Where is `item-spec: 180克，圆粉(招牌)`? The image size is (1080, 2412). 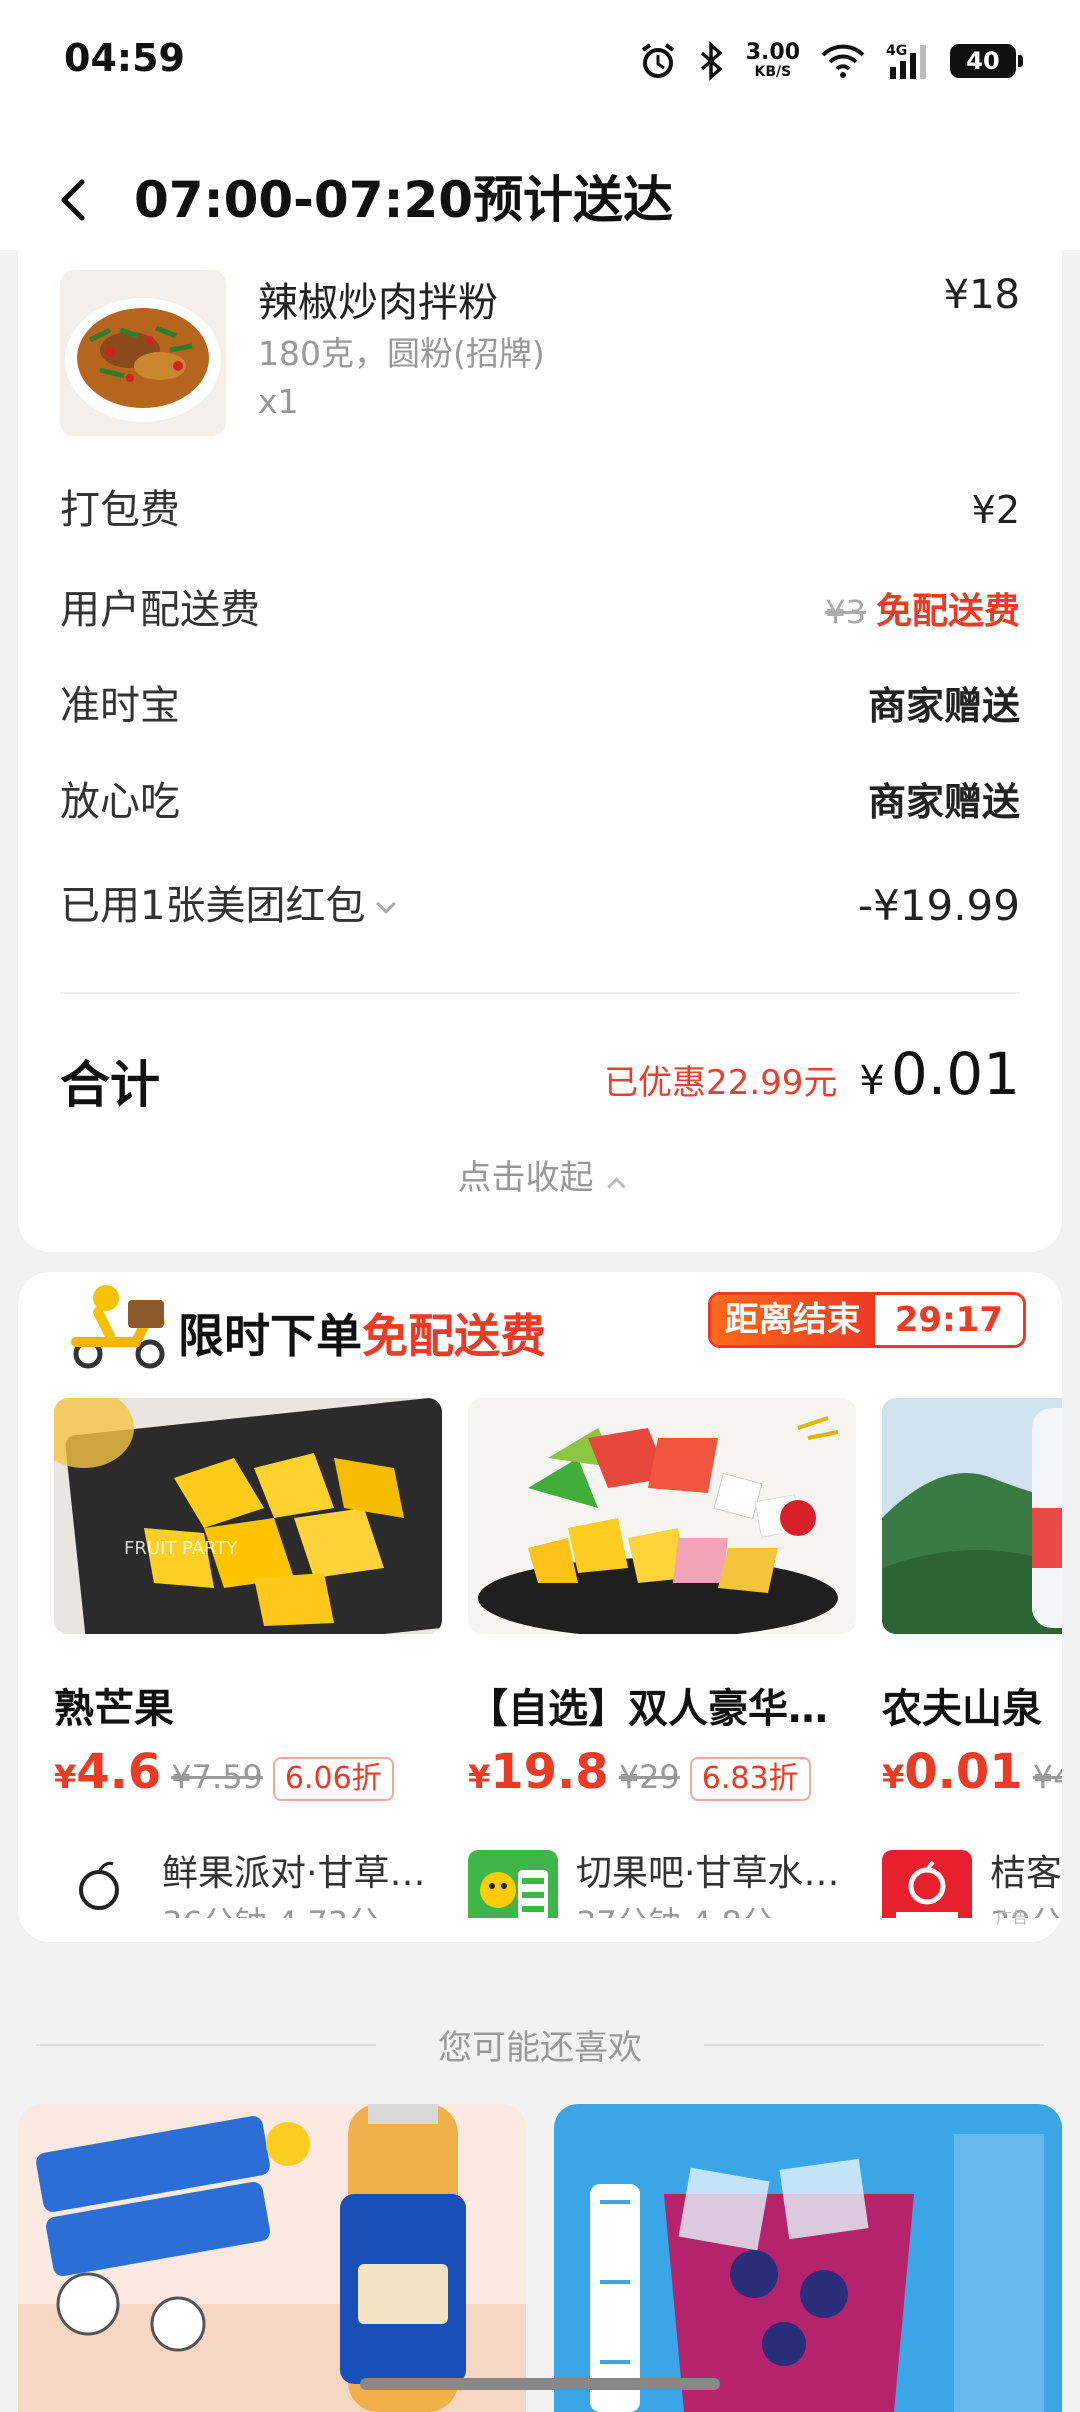 item-spec: 180克，圆粉(招牌) is located at coordinates (401, 353).